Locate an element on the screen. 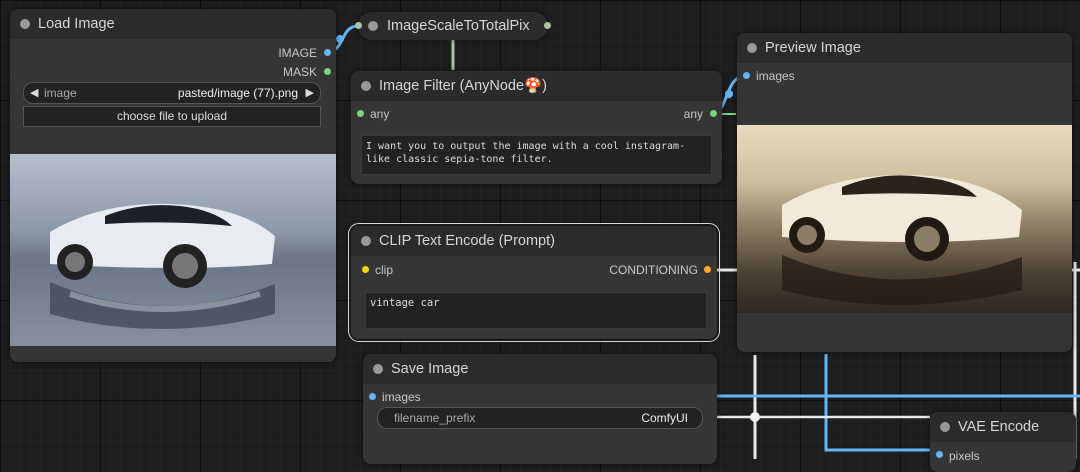  image-filter-title: Image Filter (AnyNode is located at coordinates (452, 86).